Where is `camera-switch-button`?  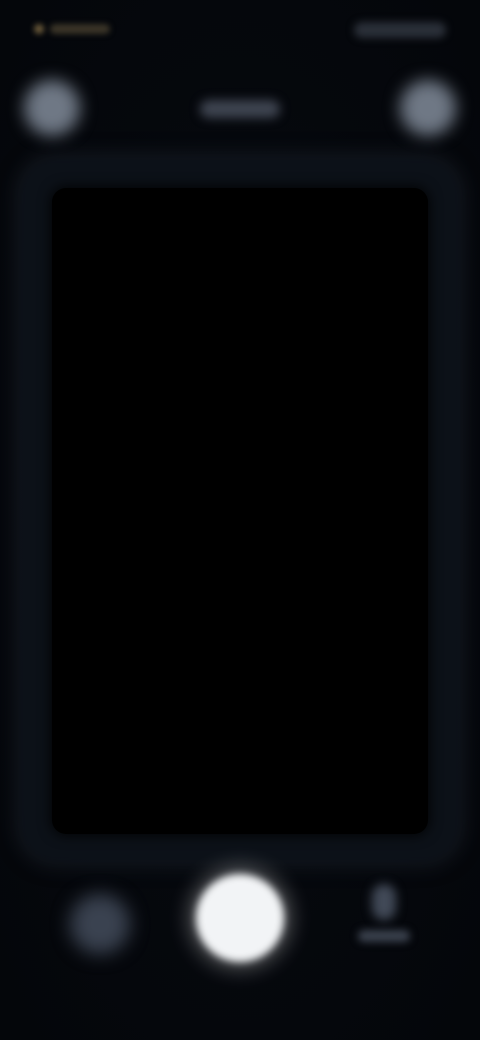
camera-switch-button is located at coordinates (384, 922).